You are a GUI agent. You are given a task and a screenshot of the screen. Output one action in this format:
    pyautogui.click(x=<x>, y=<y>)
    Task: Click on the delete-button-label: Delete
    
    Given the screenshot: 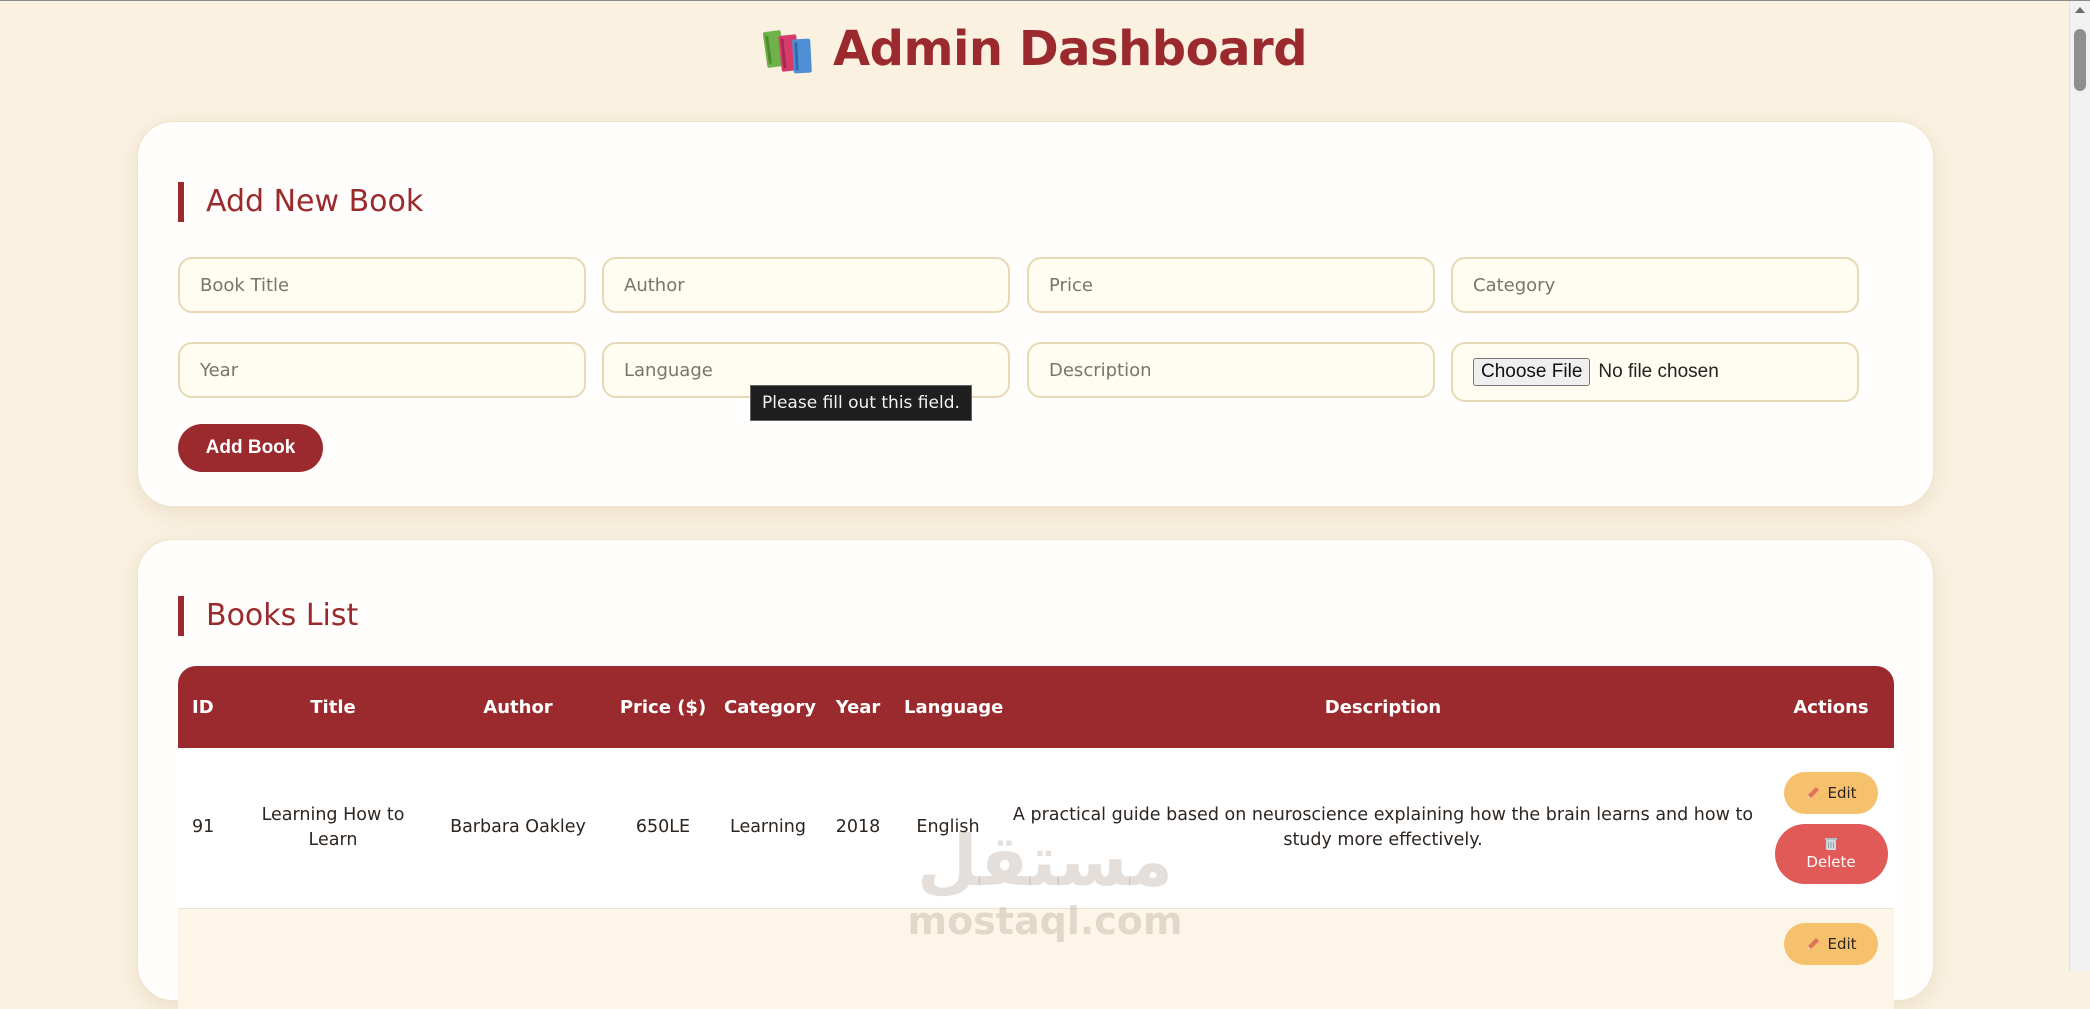 What is the action you would take?
    pyautogui.click(x=1831, y=861)
    